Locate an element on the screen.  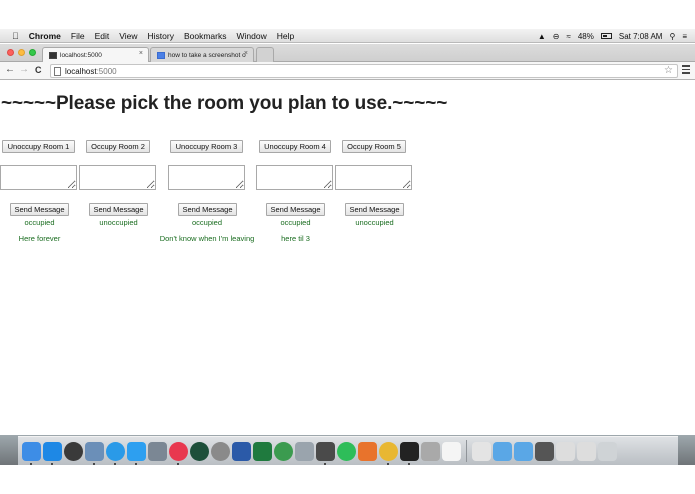
preview-icon is located at coordinates (94, 453).